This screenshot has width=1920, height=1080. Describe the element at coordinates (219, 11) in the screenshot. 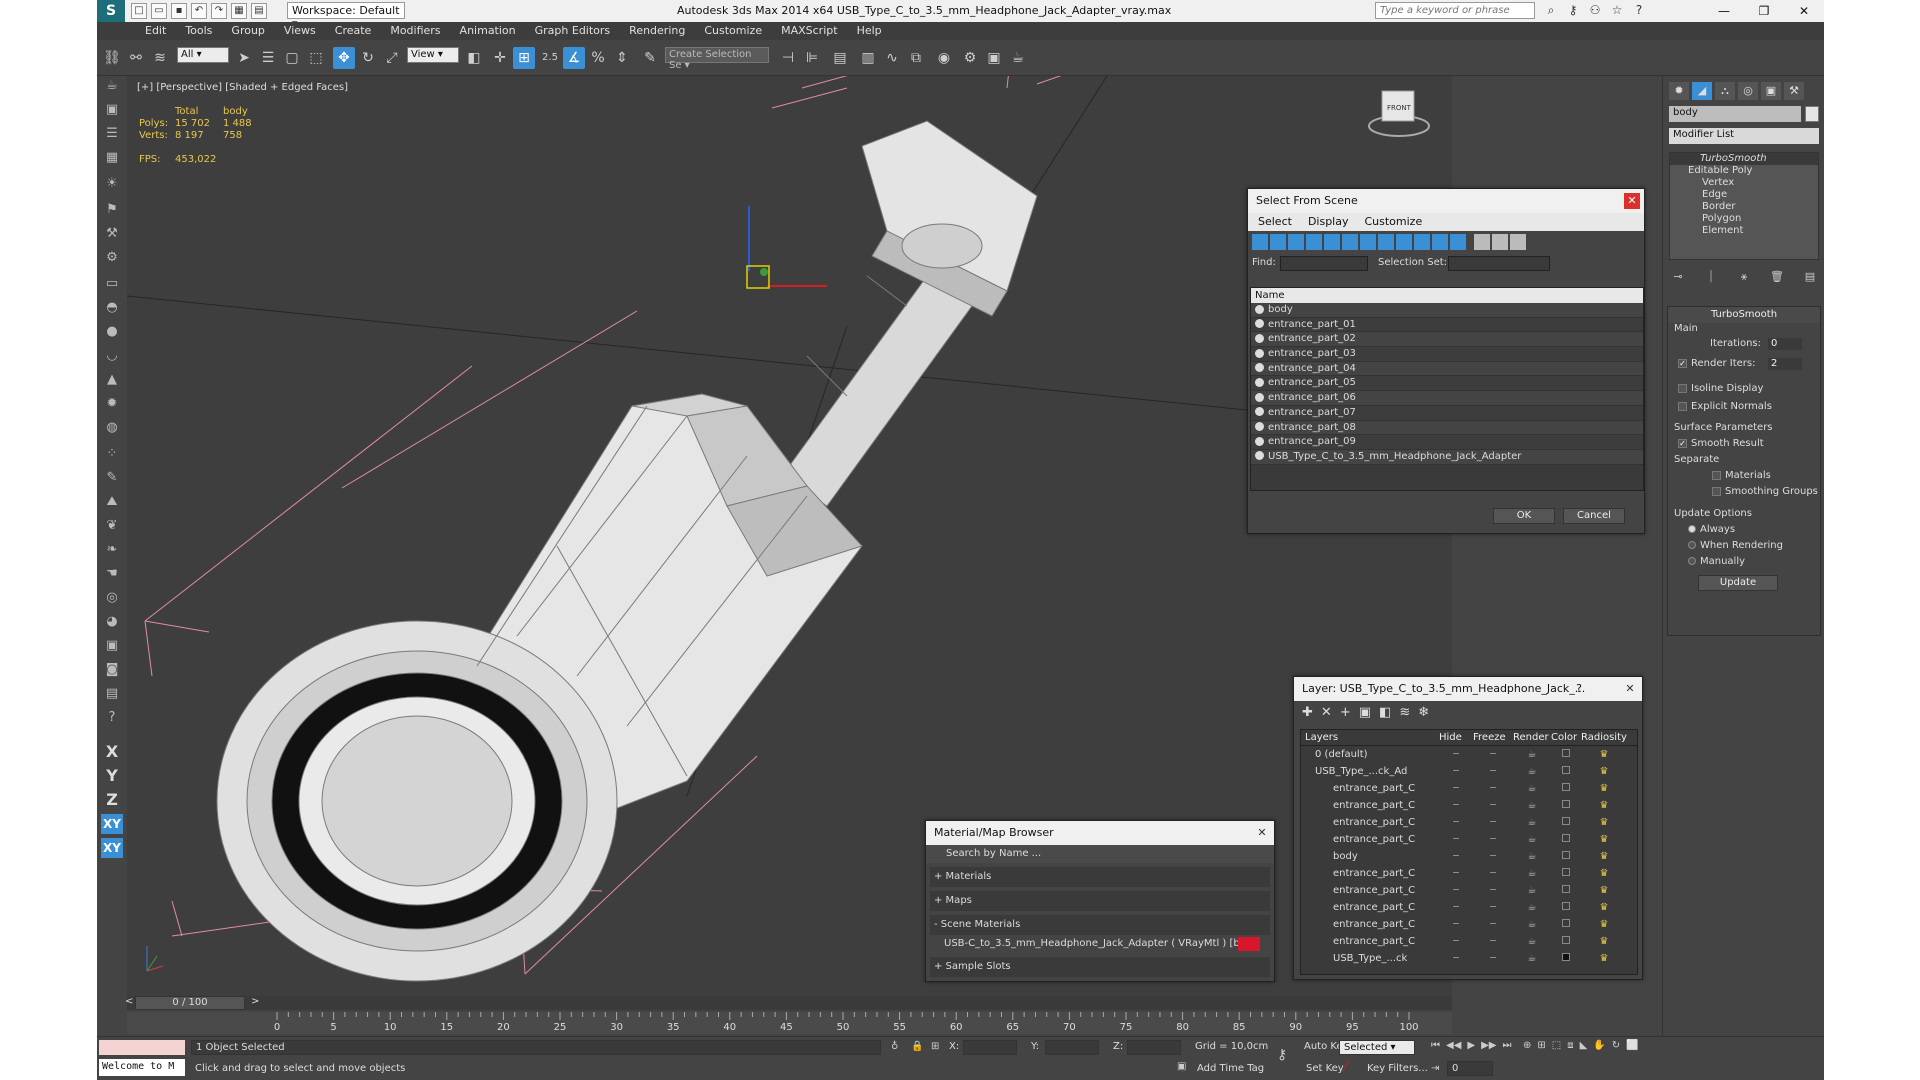

I see `redo-icon: ↷` at that location.